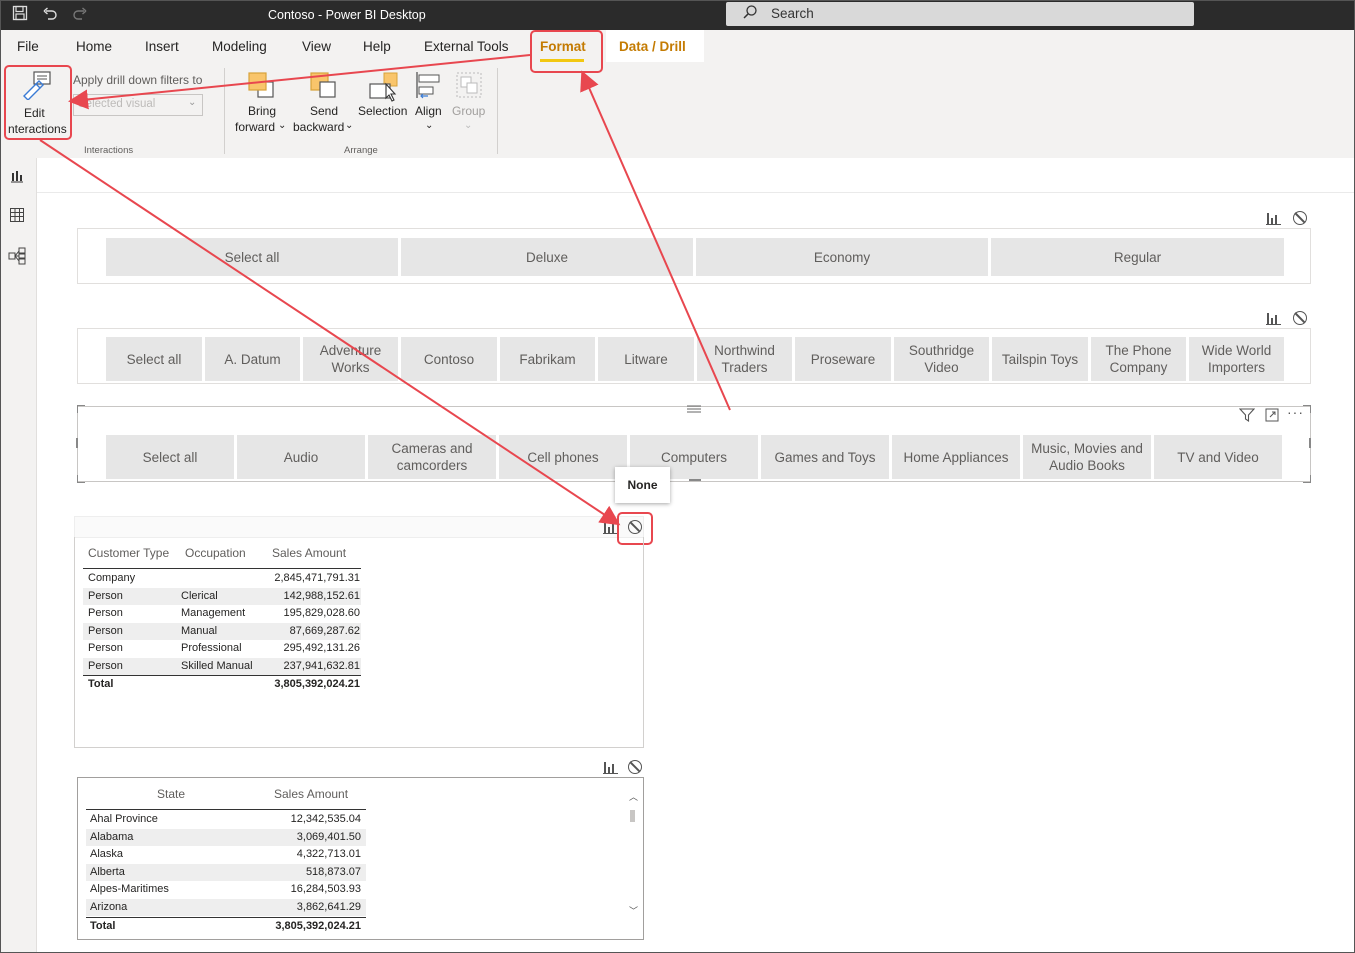  Describe the element at coordinates (215, 553) in the screenshot. I see `column-header: Occupation` at that location.